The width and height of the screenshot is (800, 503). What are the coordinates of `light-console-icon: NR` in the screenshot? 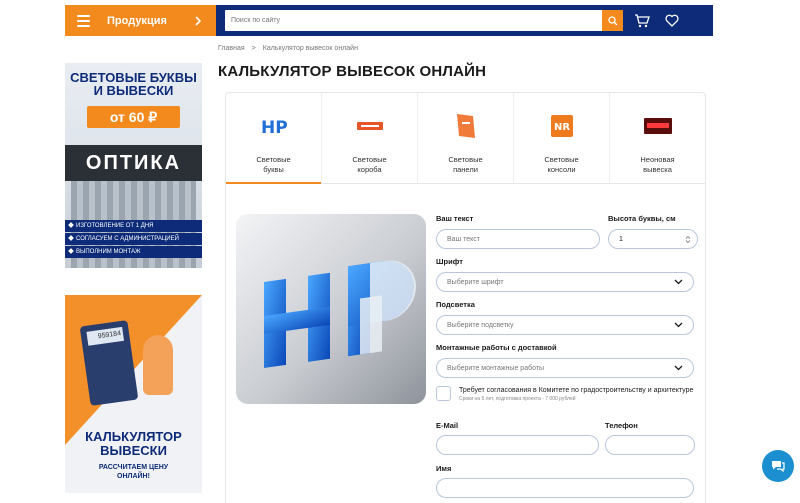 It's located at (562, 126).